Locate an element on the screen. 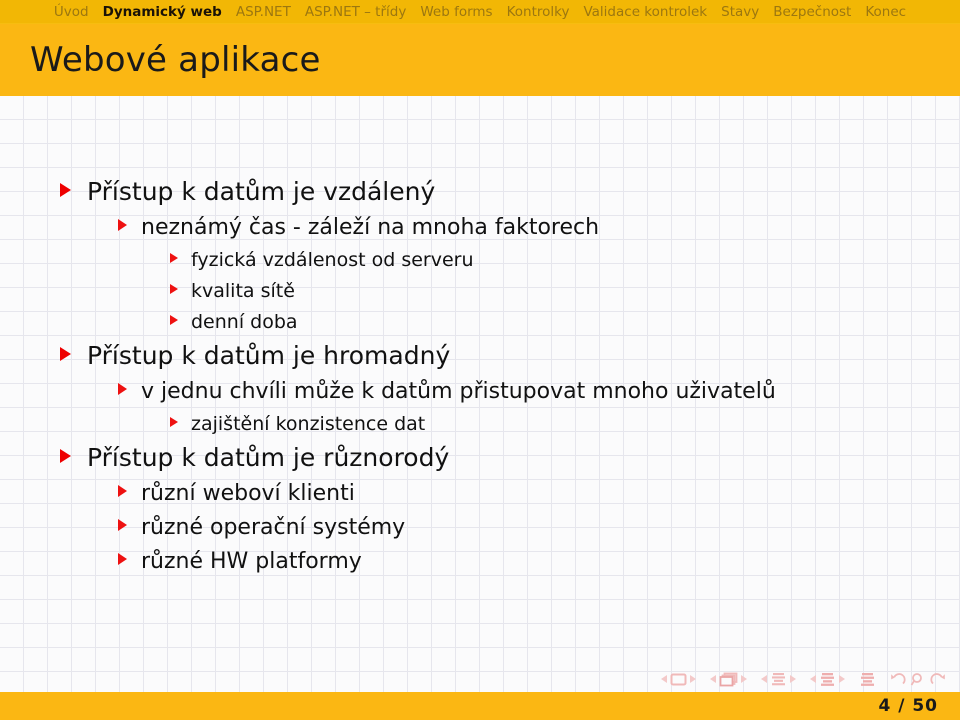 The image size is (960, 720). bullet-label: různé HW platformy is located at coordinates (251, 561).